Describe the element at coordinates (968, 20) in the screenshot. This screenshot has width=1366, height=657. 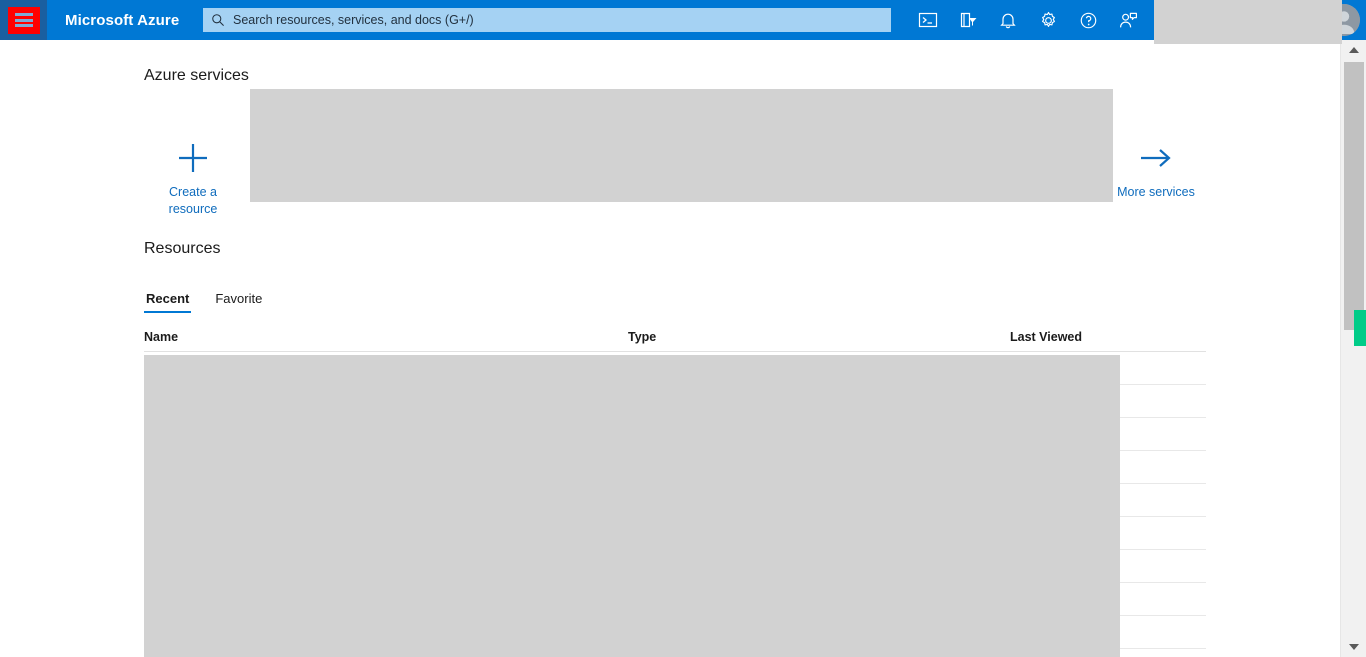
I see `directories-subscriptions-icon` at that location.